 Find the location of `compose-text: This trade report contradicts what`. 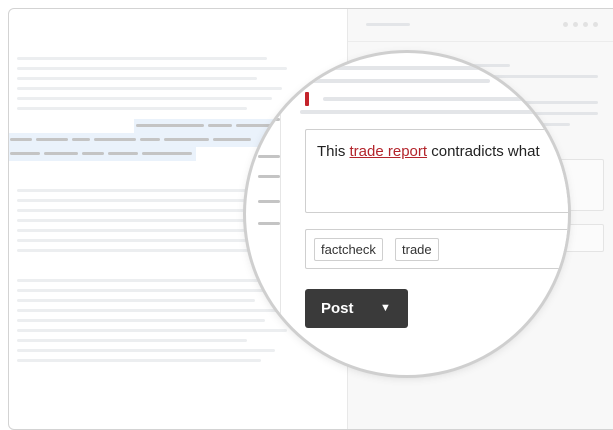

compose-text: This trade report contradicts what is located at coordinates (428, 151).